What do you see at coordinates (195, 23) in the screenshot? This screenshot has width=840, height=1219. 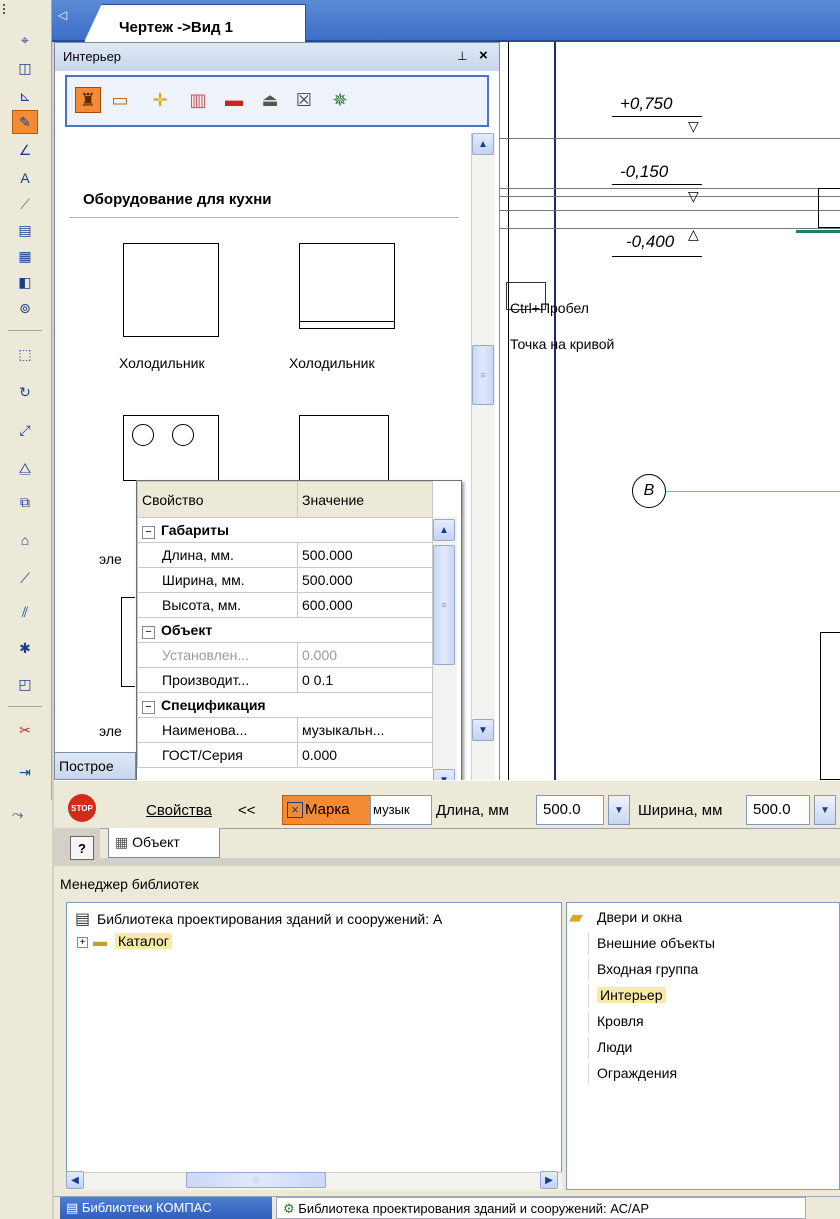 I see `tab-drawing-view: Чертеж ->Вид 1` at bounding box center [195, 23].